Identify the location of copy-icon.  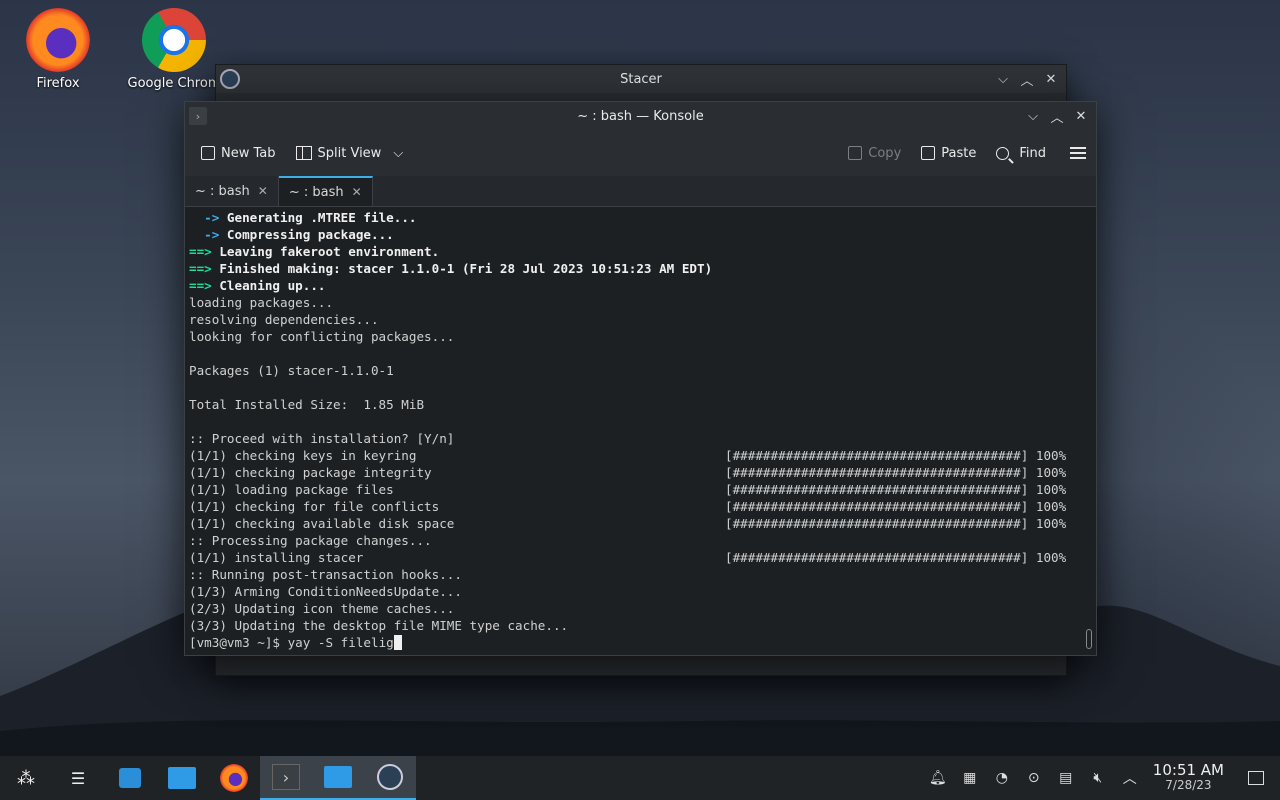
(855, 153).